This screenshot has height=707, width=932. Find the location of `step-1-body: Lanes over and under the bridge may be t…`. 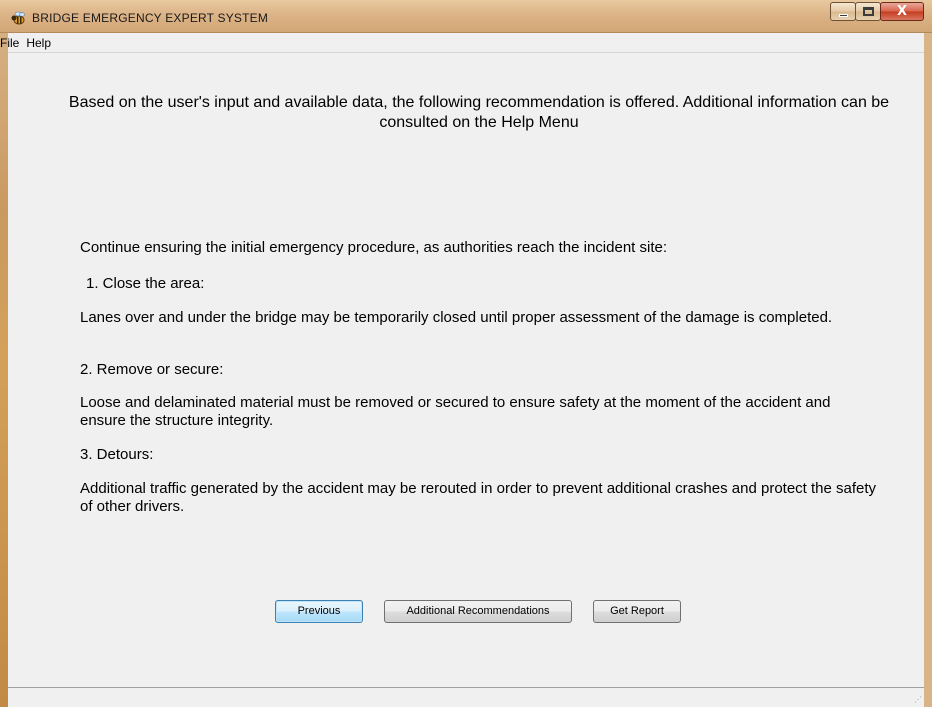

step-1-body: Lanes over and under the bridge may be t… is located at coordinates (456, 317).